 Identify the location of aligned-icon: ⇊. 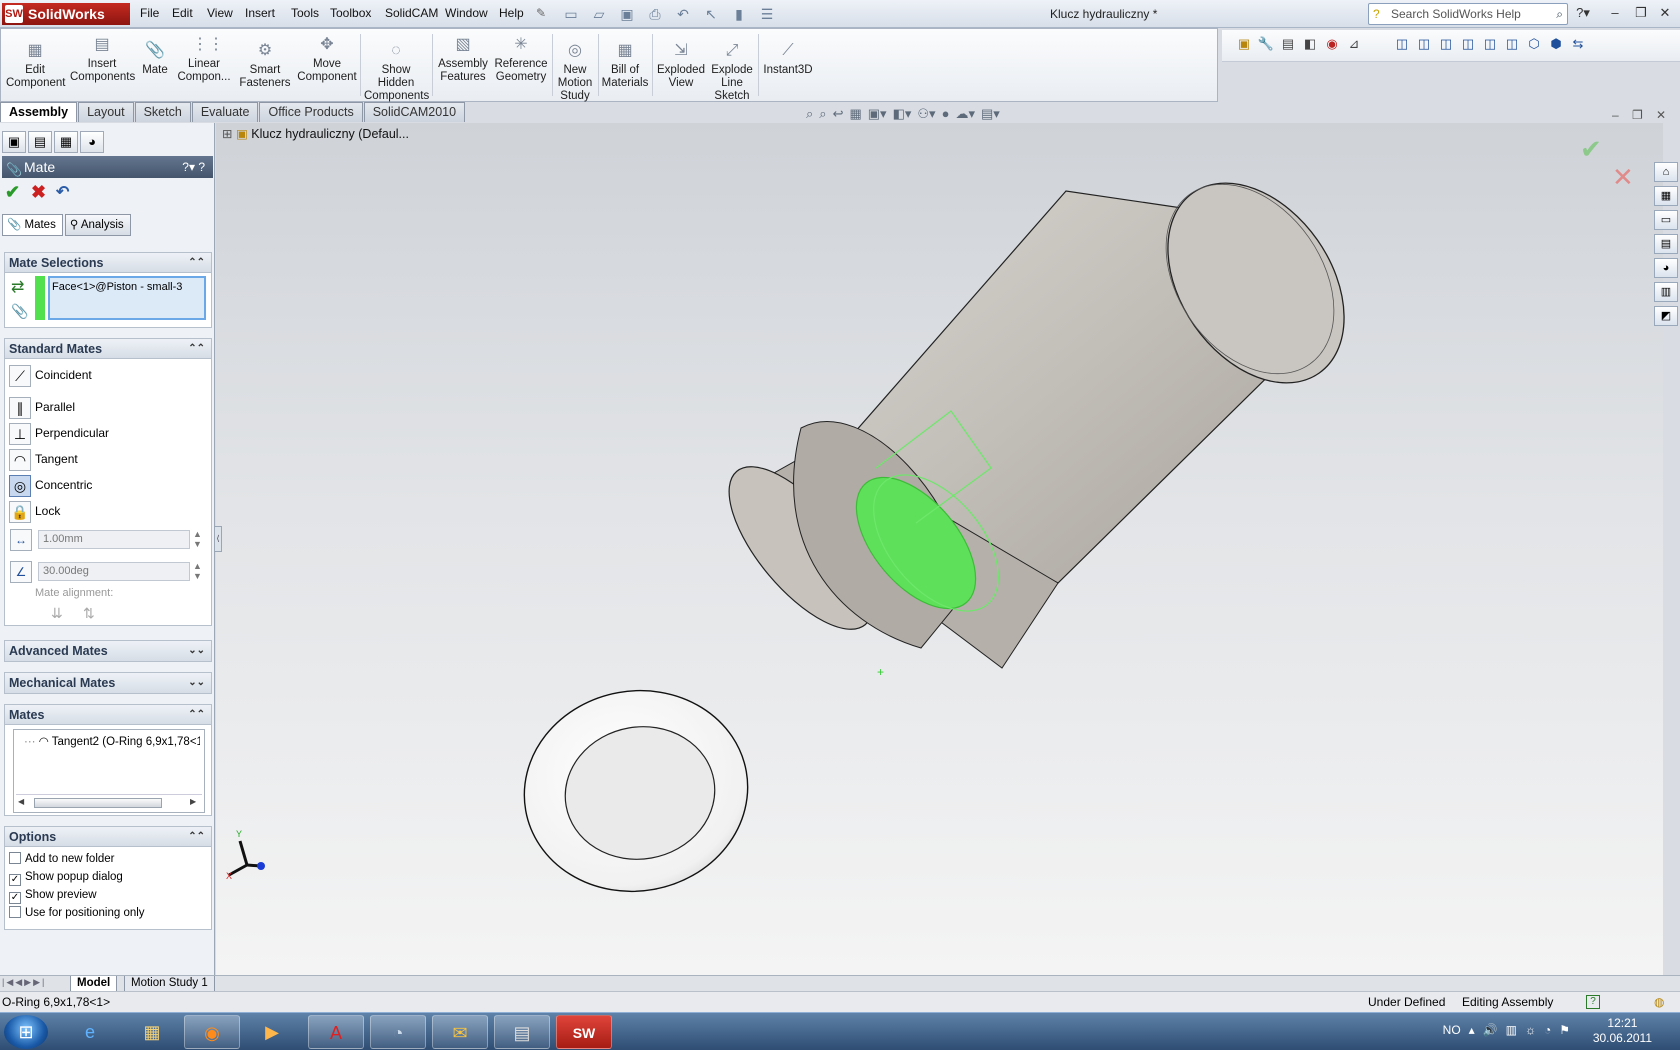
(57, 613).